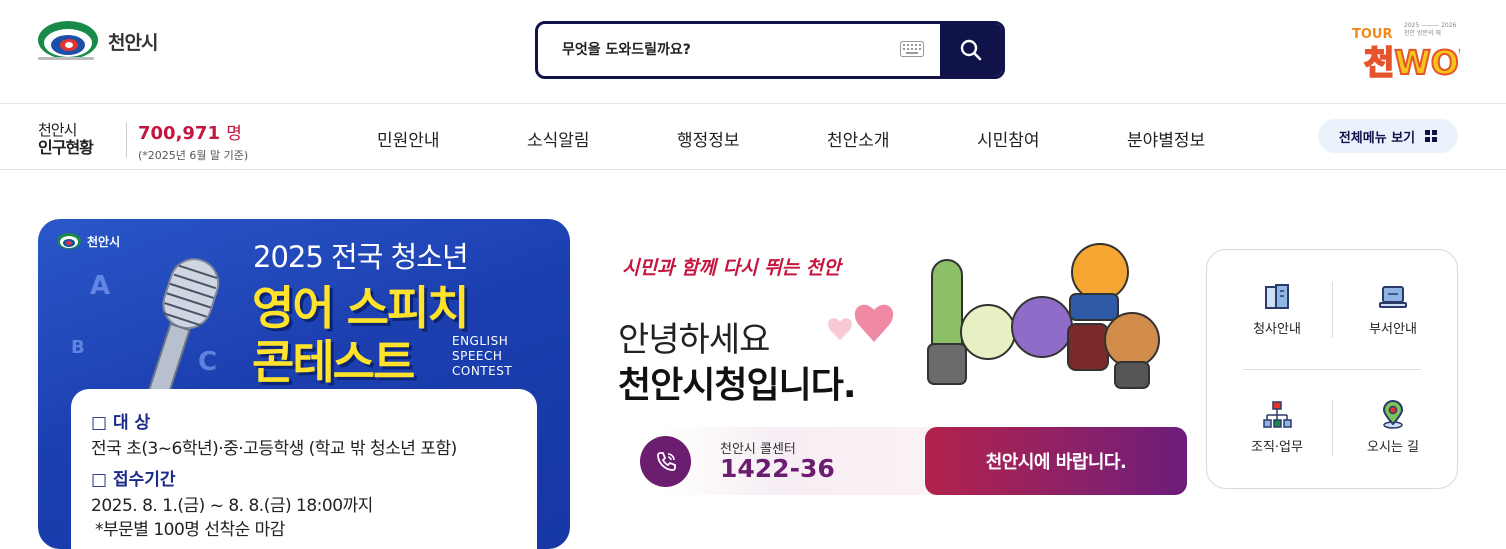  What do you see at coordinates (1166, 138) in the screenshot?
I see `menu-item-field-info: 분야별정보` at bounding box center [1166, 138].